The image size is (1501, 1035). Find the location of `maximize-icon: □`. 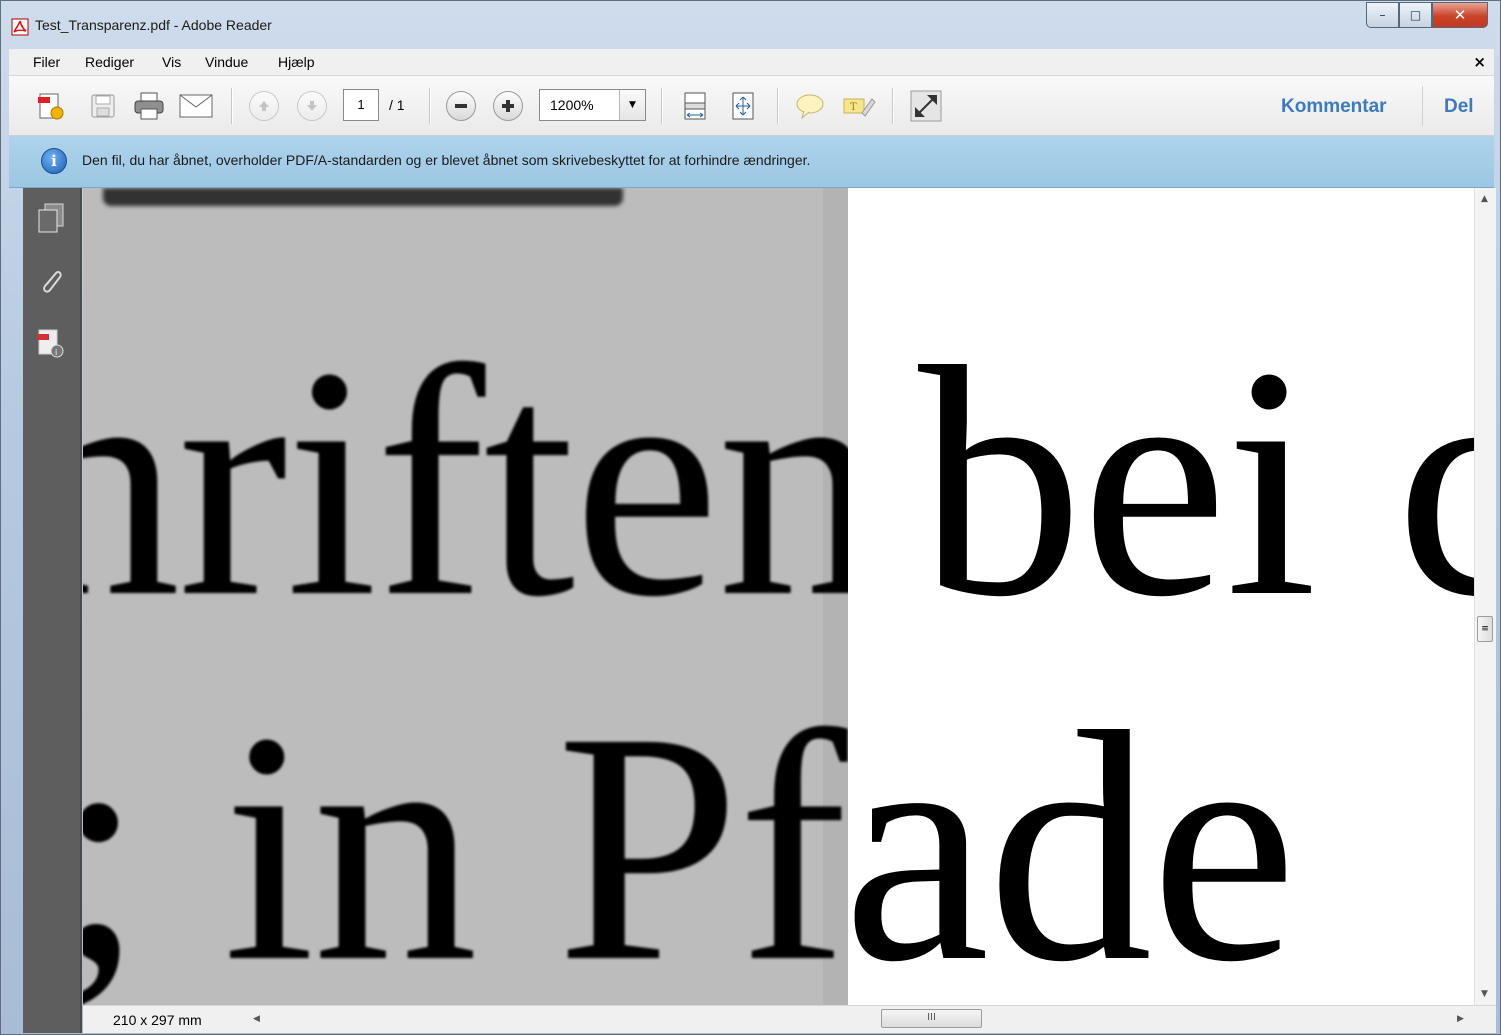

maximize-icon: □ is located at coordinates (1415, 15).